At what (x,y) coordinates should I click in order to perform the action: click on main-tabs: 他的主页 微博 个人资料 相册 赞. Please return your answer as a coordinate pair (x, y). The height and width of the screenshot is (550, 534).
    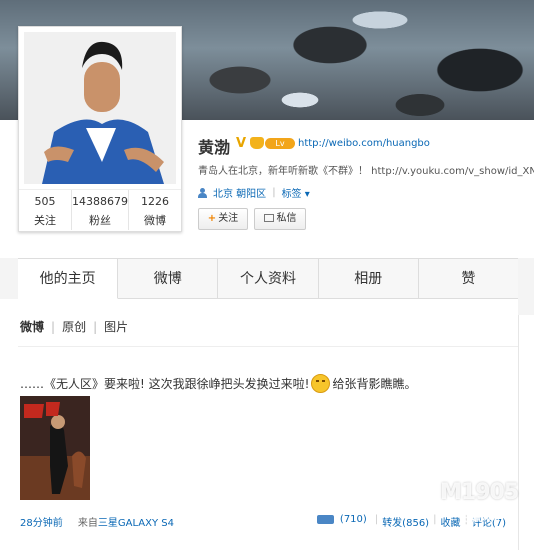
    Looking at the image, I should click on (268, 278).